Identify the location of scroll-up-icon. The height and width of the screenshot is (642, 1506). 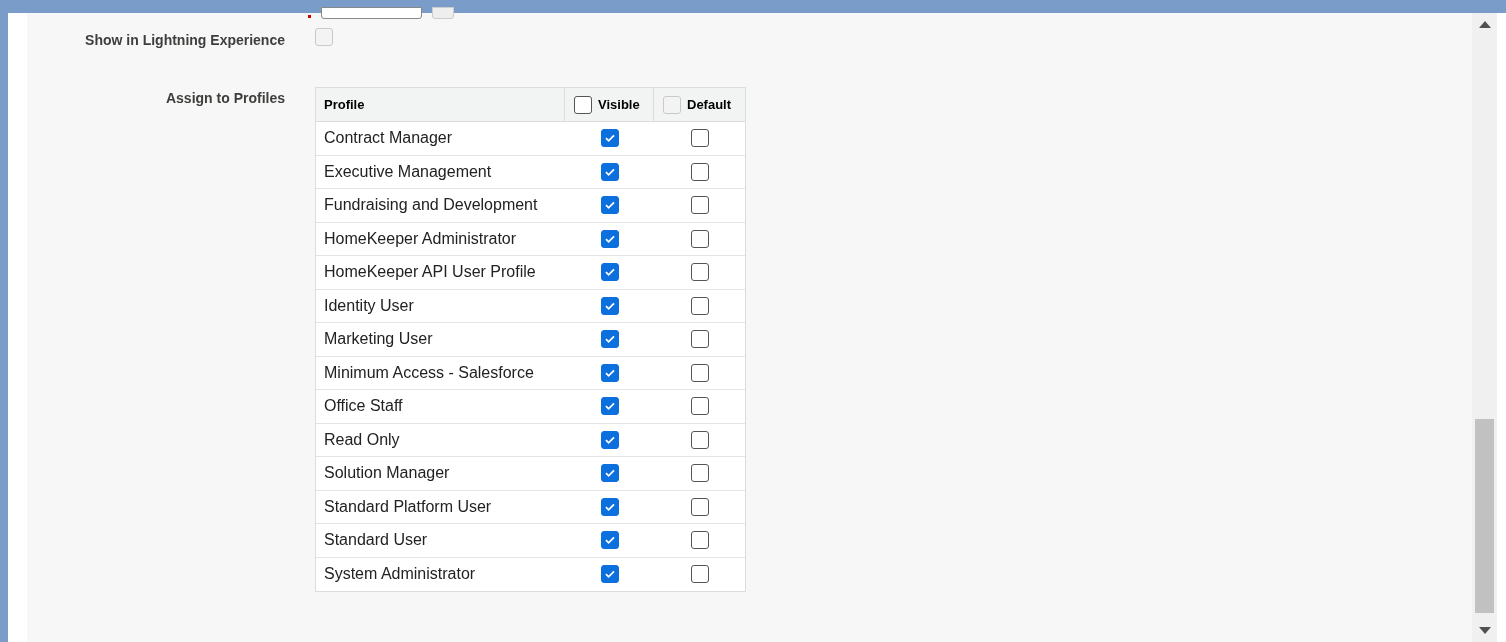
(1484, 24).